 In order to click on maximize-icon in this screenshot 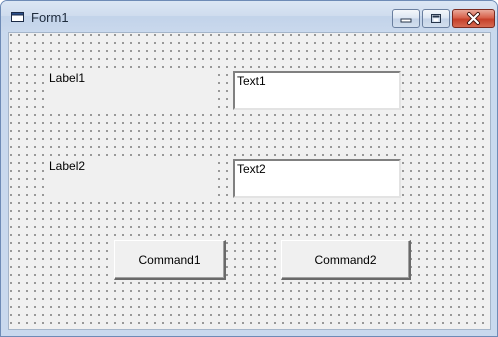, I will do `click(436, 18)`.